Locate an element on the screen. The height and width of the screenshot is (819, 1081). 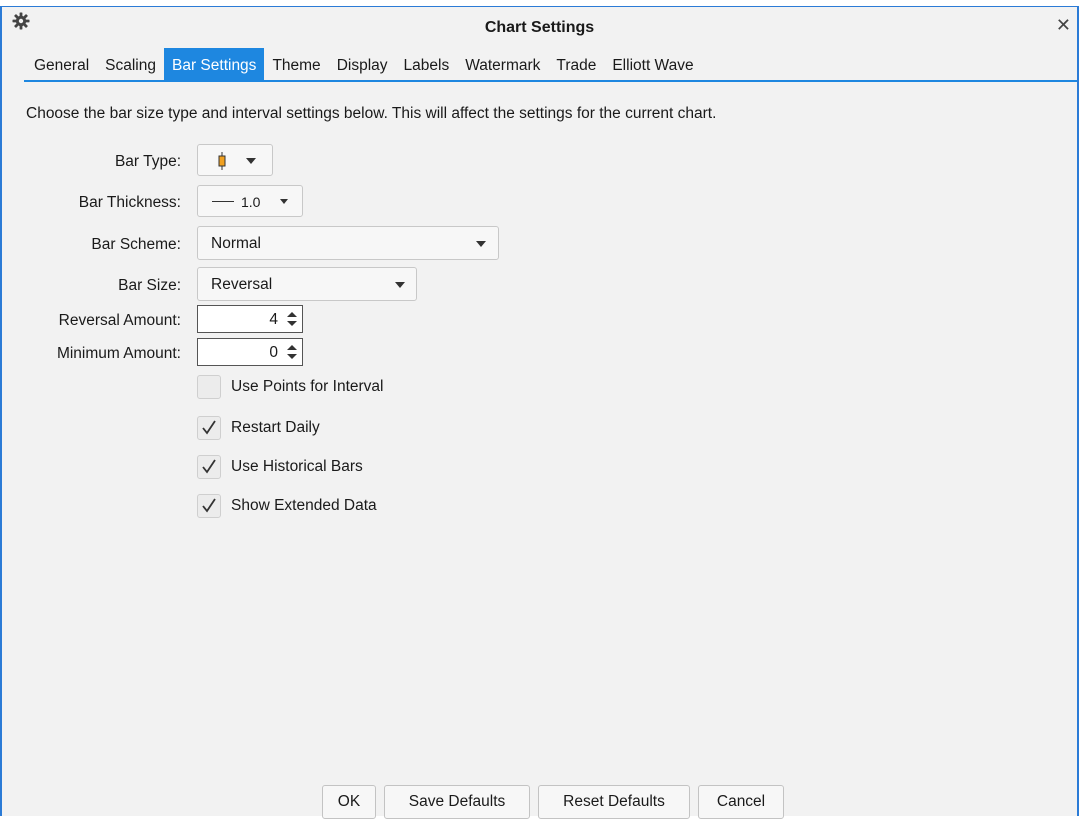
tab-watermark: Watermark is located at coordinates (502, 64).